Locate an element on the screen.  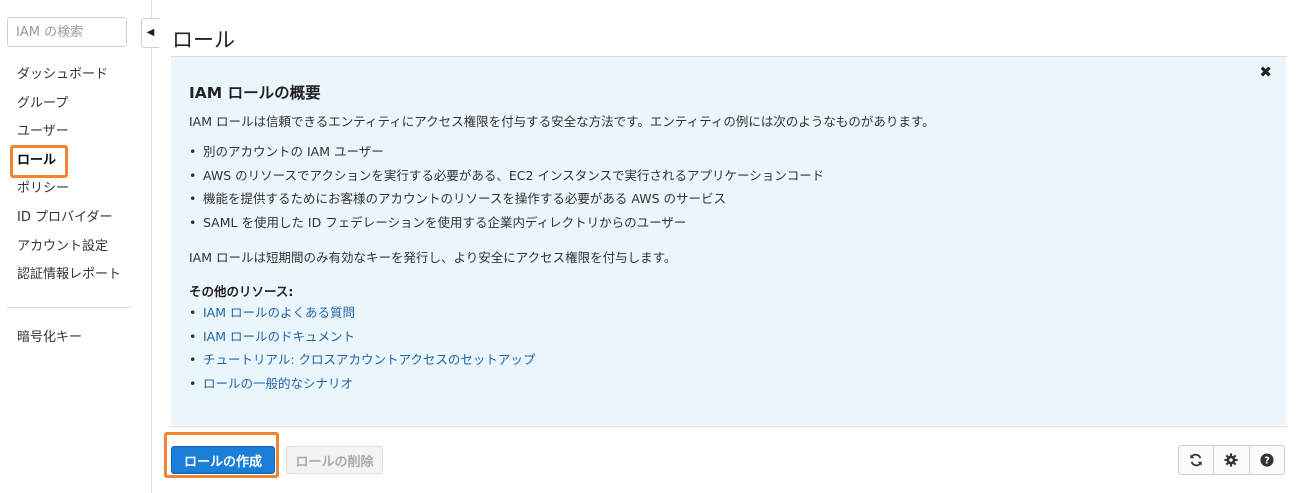
search-input is located at coordinates (67, 32).